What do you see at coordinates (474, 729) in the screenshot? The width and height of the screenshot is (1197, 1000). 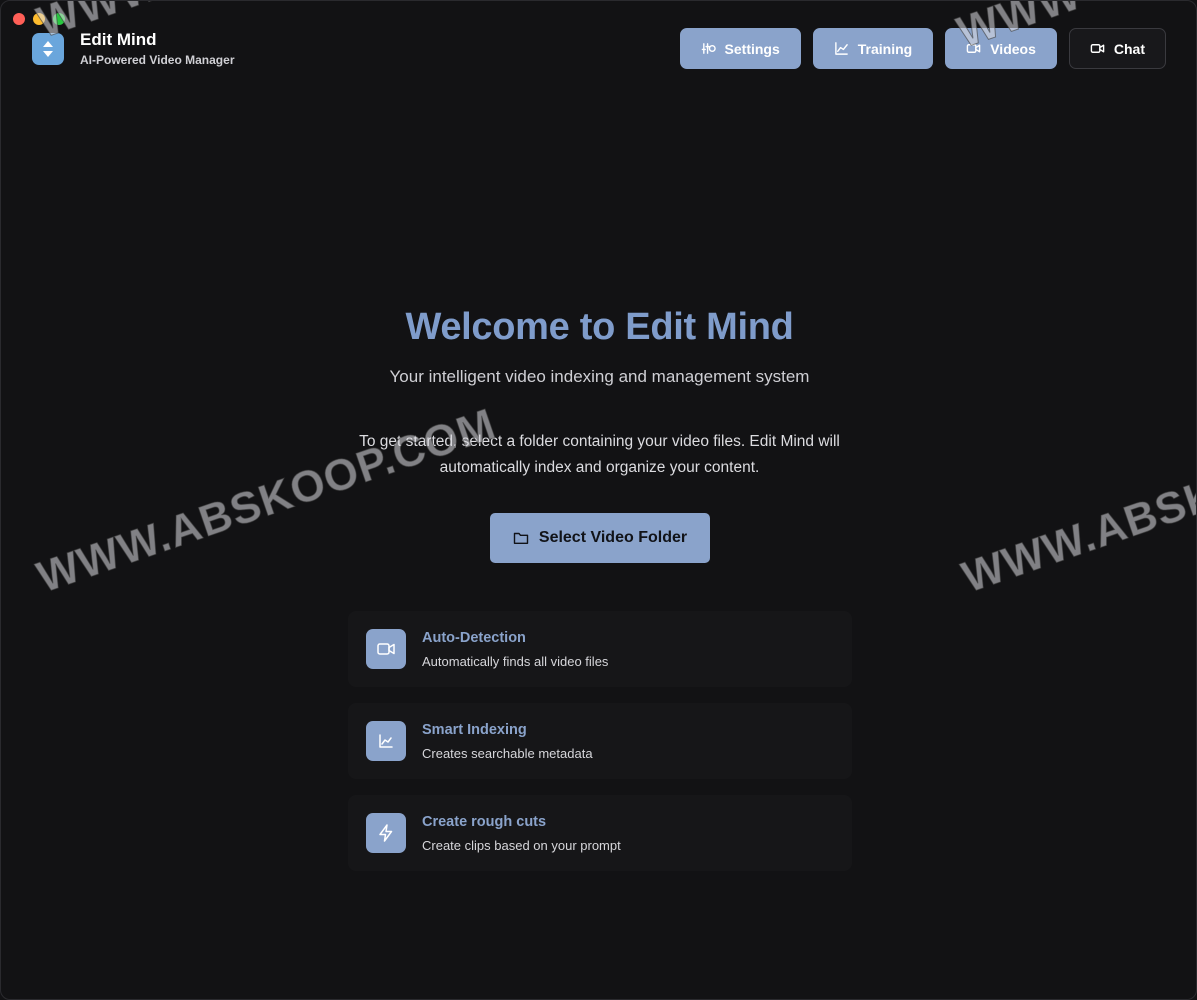 I see `feature-title: Smart Indexing` at bounding box center [474, 729].